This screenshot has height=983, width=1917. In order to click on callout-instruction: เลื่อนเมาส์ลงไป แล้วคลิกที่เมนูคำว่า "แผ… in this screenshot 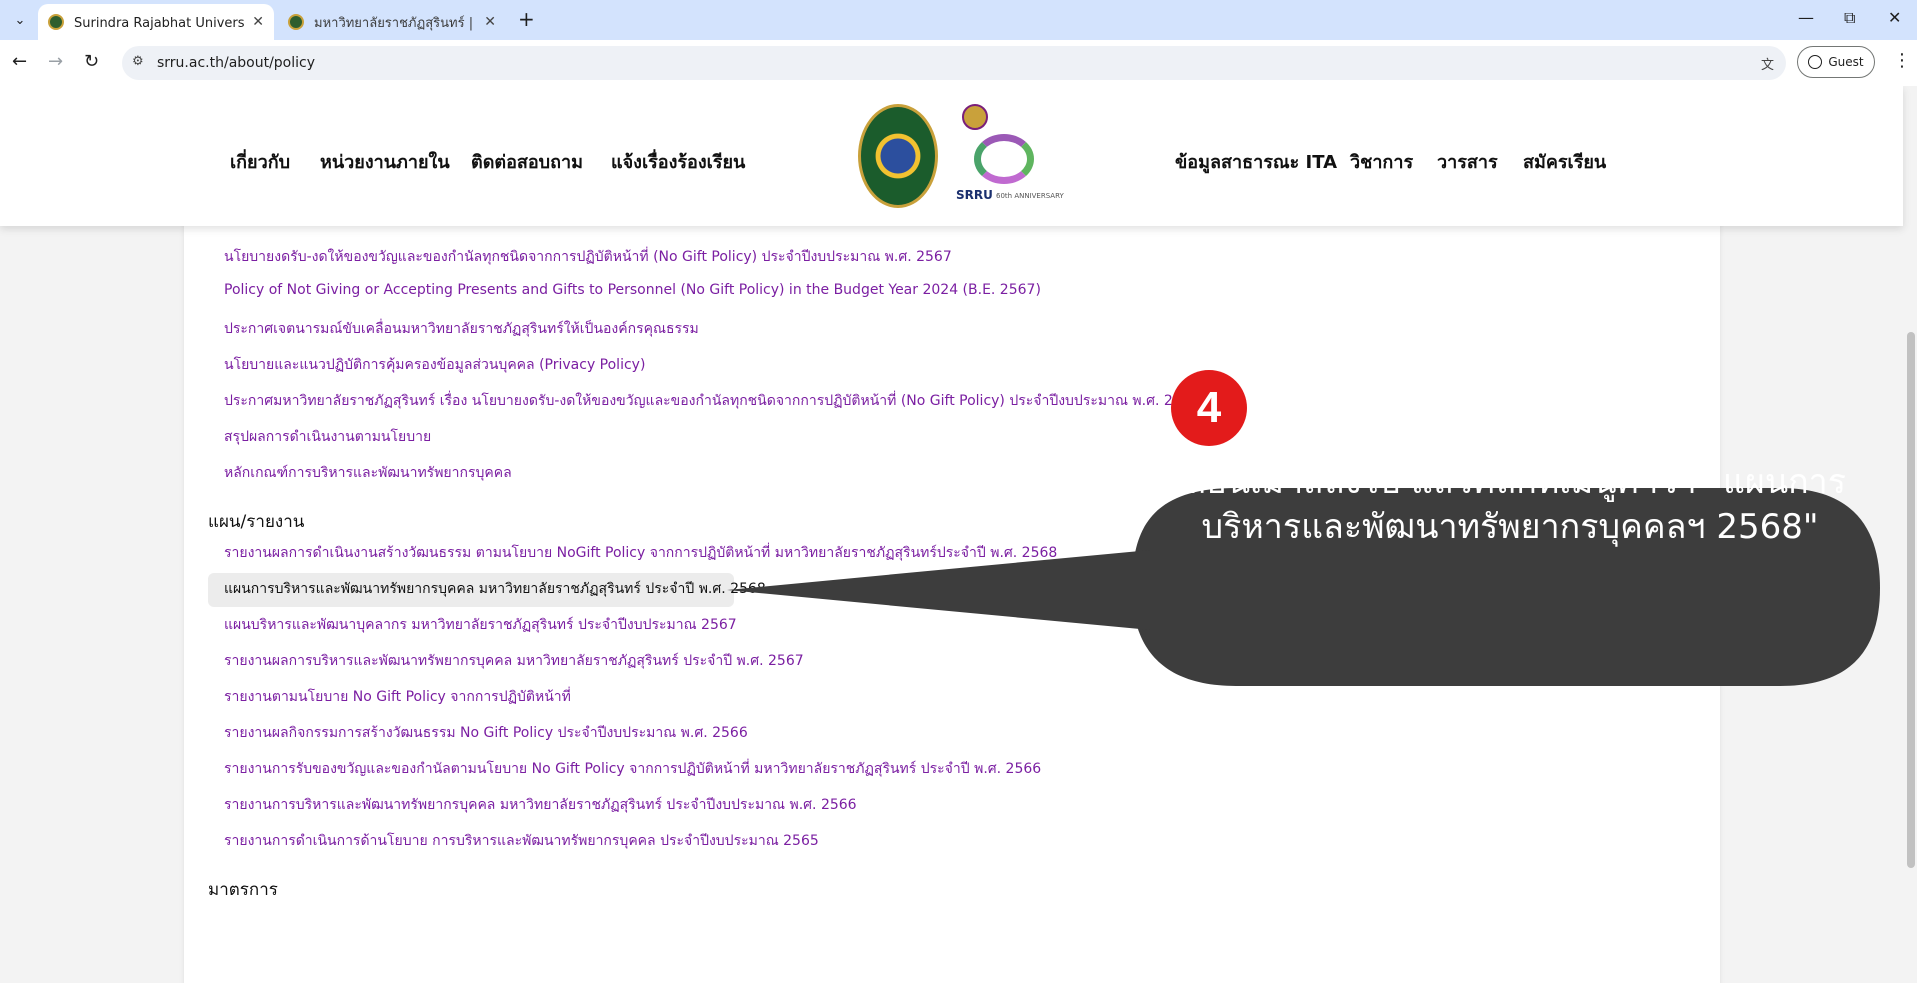, I will do `click(1510, 505)`.